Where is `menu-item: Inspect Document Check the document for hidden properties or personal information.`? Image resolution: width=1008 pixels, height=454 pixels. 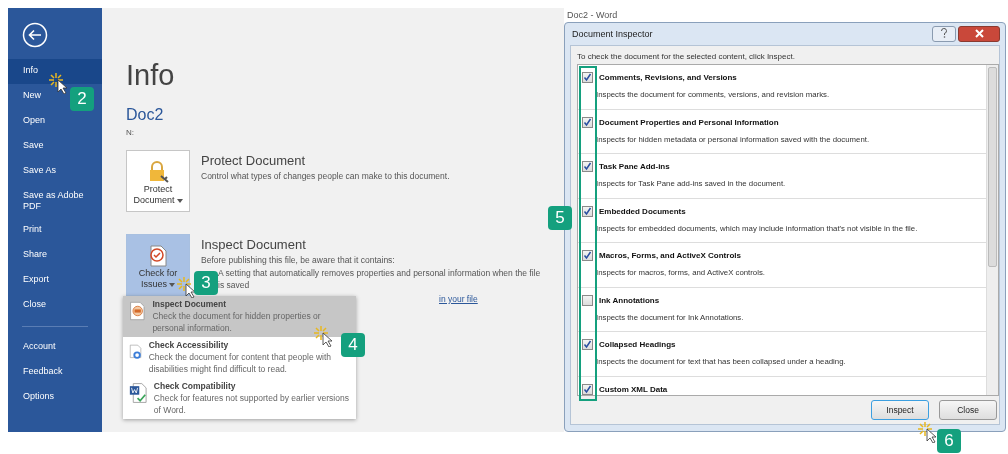 menu-item: Inspect Document Check the document for hidden properties or personal information. is located at coordinates (239, 316).